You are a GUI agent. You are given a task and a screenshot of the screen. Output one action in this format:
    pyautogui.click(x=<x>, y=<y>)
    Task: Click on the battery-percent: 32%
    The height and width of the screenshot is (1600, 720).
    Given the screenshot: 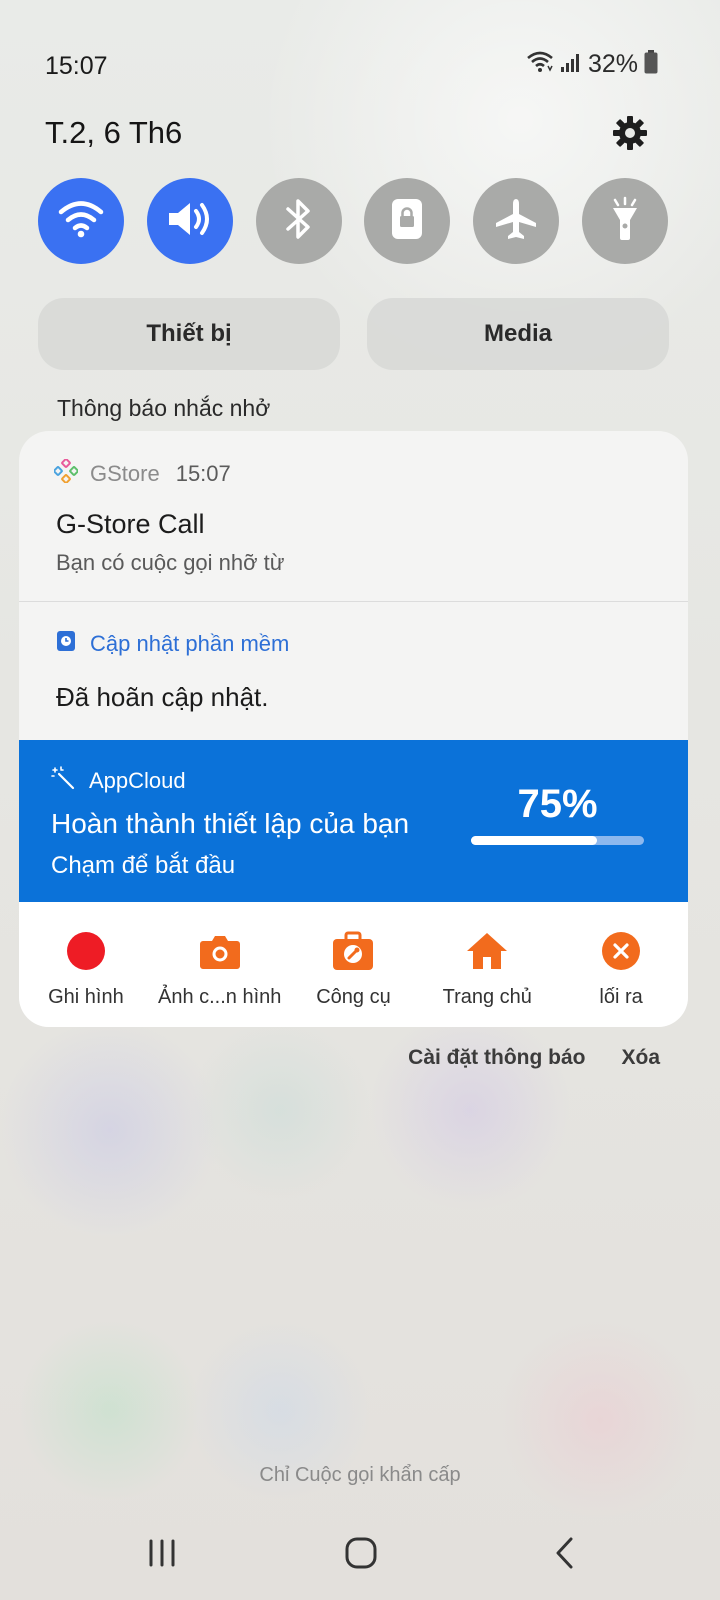 What is the action you would take?
    pyautogui.click(x=612, y=64)
    